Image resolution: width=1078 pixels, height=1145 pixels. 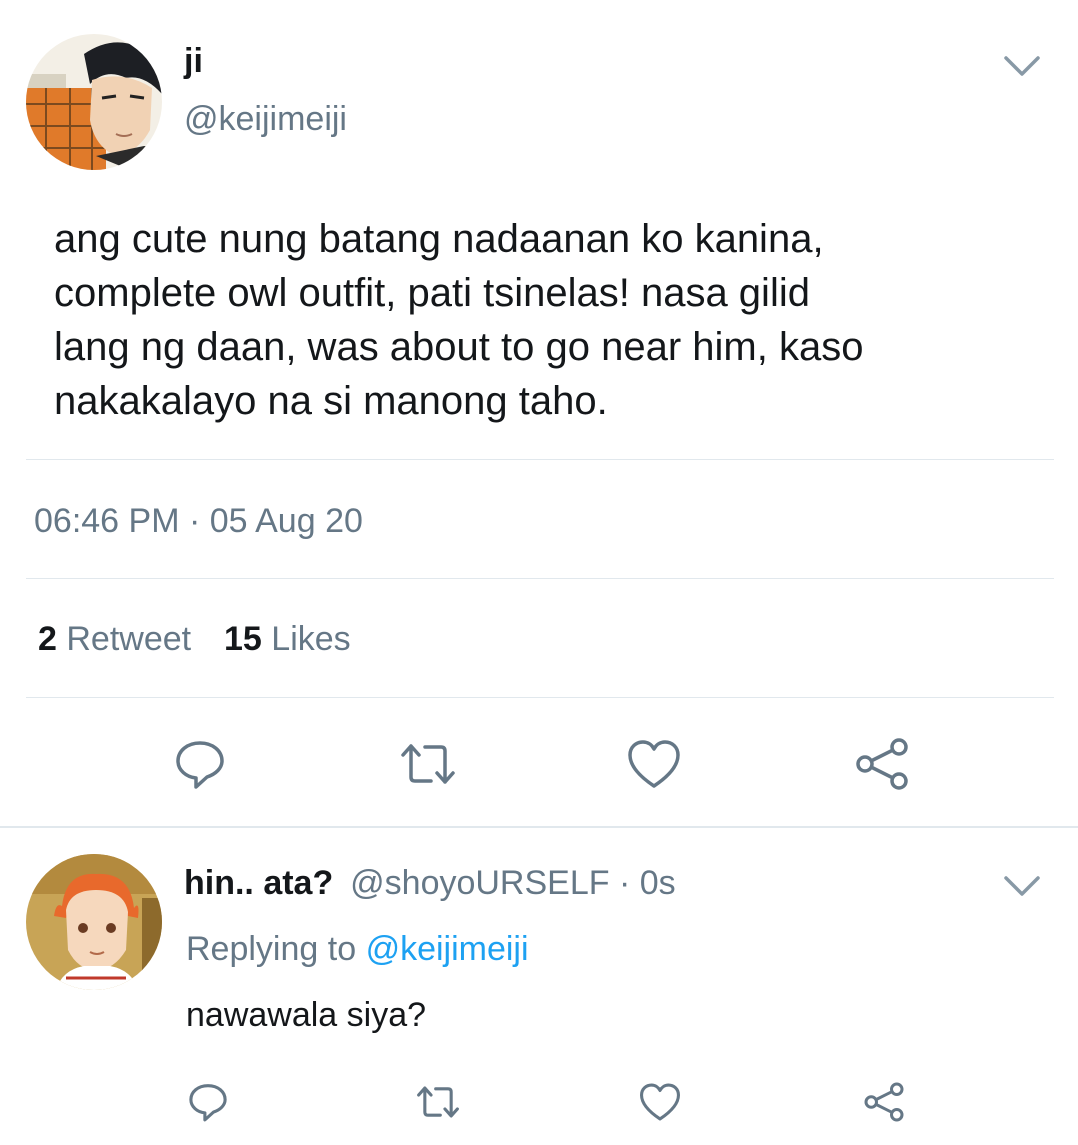 I want to click on engagement-stats: 2 Retweet 15 Likes, so click(x=194, y=639).